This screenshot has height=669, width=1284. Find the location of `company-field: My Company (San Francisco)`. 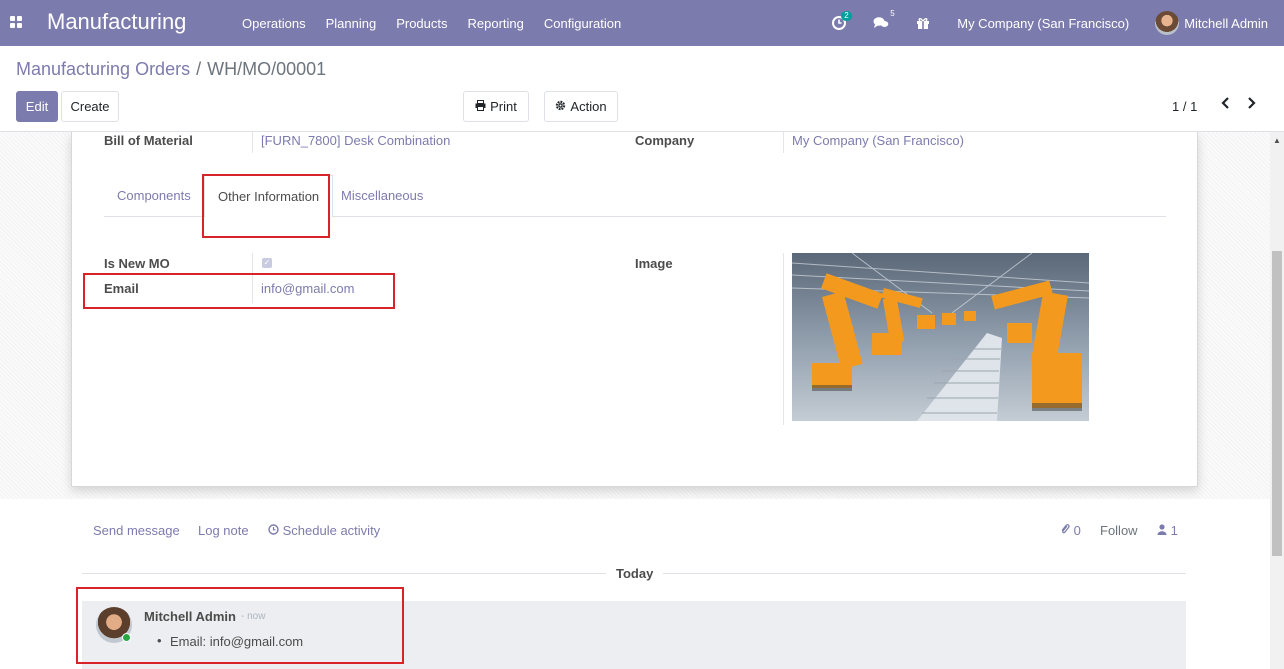

company-field: My Company (San Francisco) is located at coordinates (878, 140).